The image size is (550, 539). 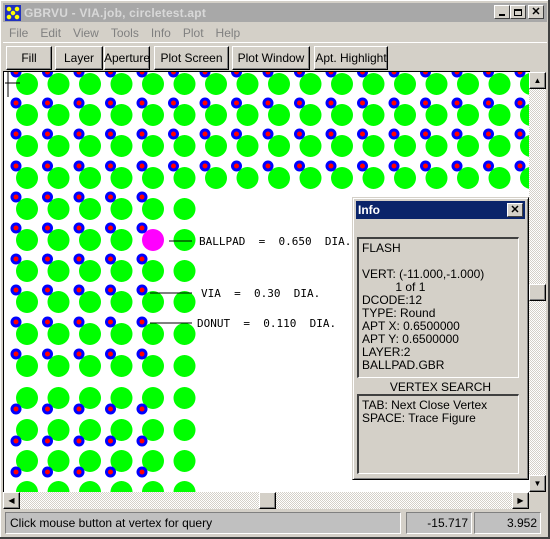 I want to click on title-bar: GBRVU - VIA.job, circletest.apt ✕, so click(x=275, y=12).